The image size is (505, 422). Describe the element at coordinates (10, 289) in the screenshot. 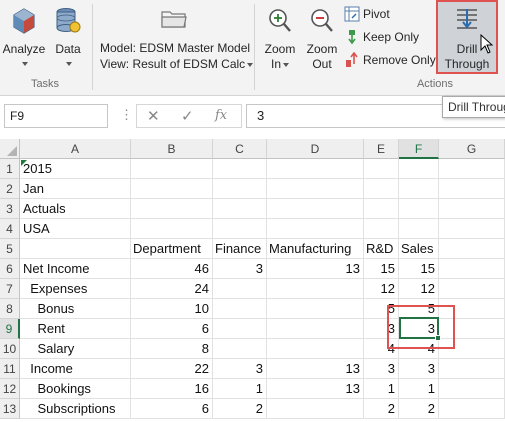

I see `row-header-7: 7` at that location.